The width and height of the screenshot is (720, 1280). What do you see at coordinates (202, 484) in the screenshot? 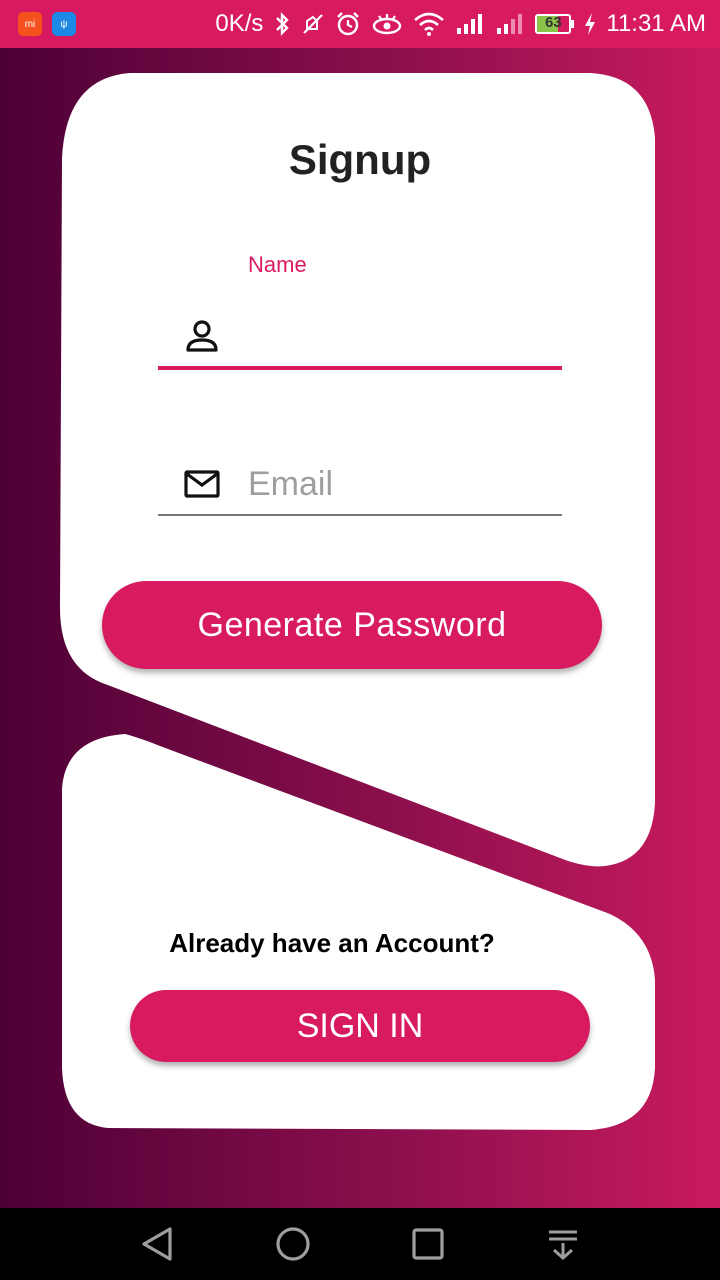
I see `mail-icon` at bounding box center [202, 484].